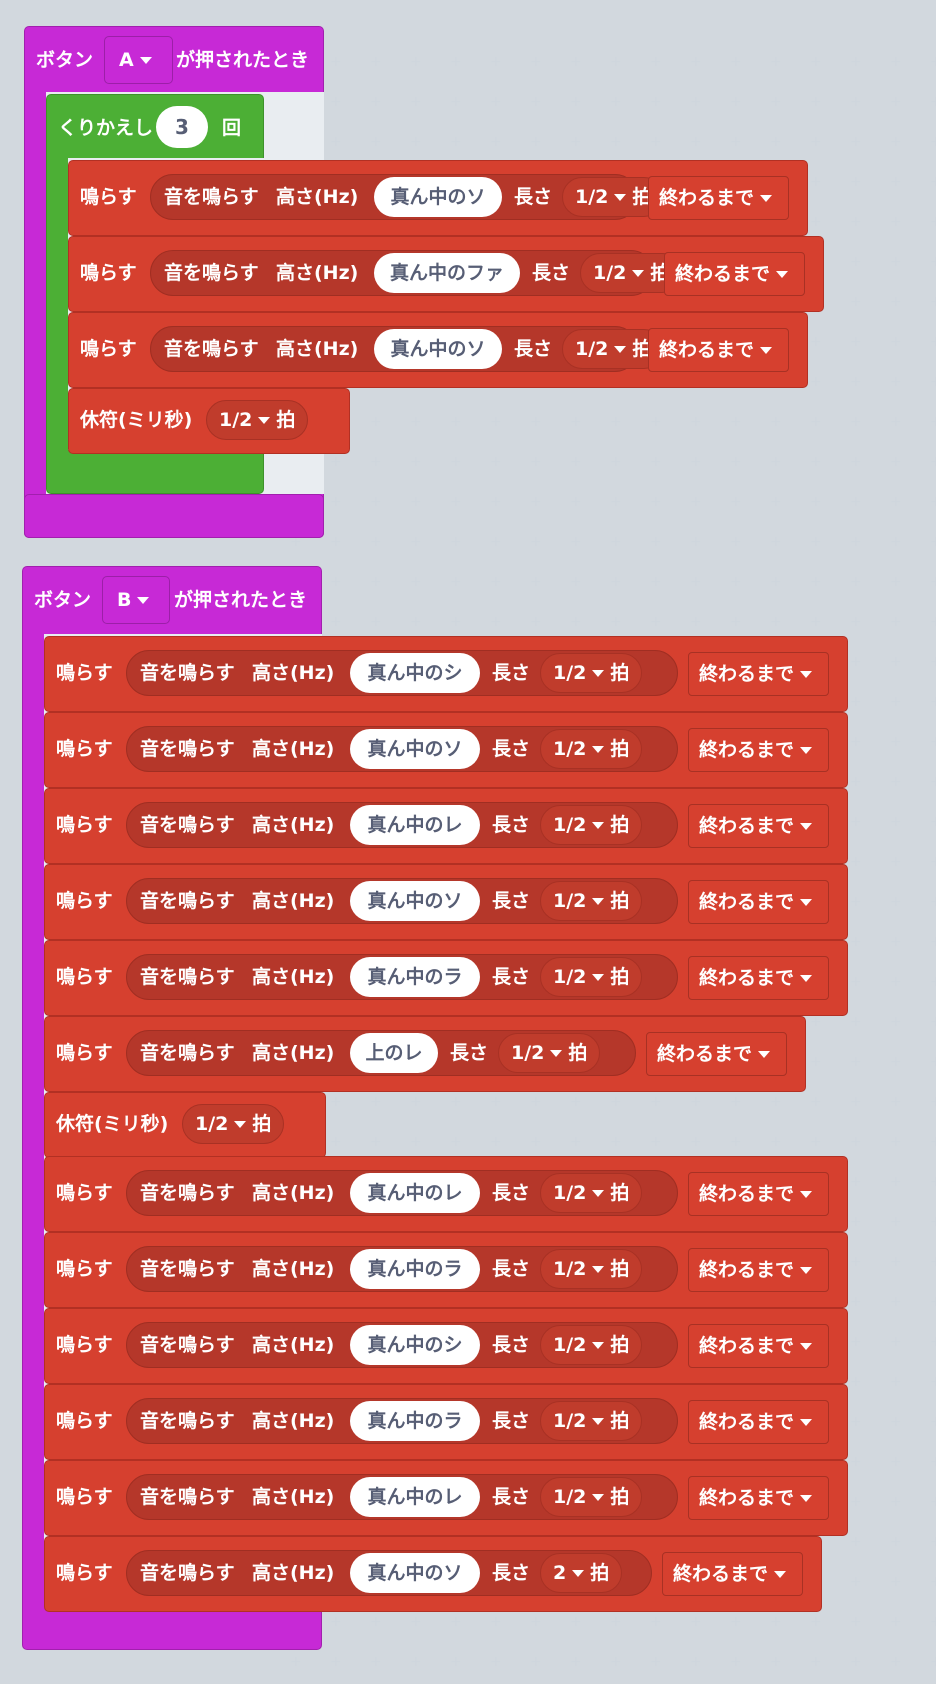  I want to click on beat-dropdown: 2拍, so click(581, 1573).